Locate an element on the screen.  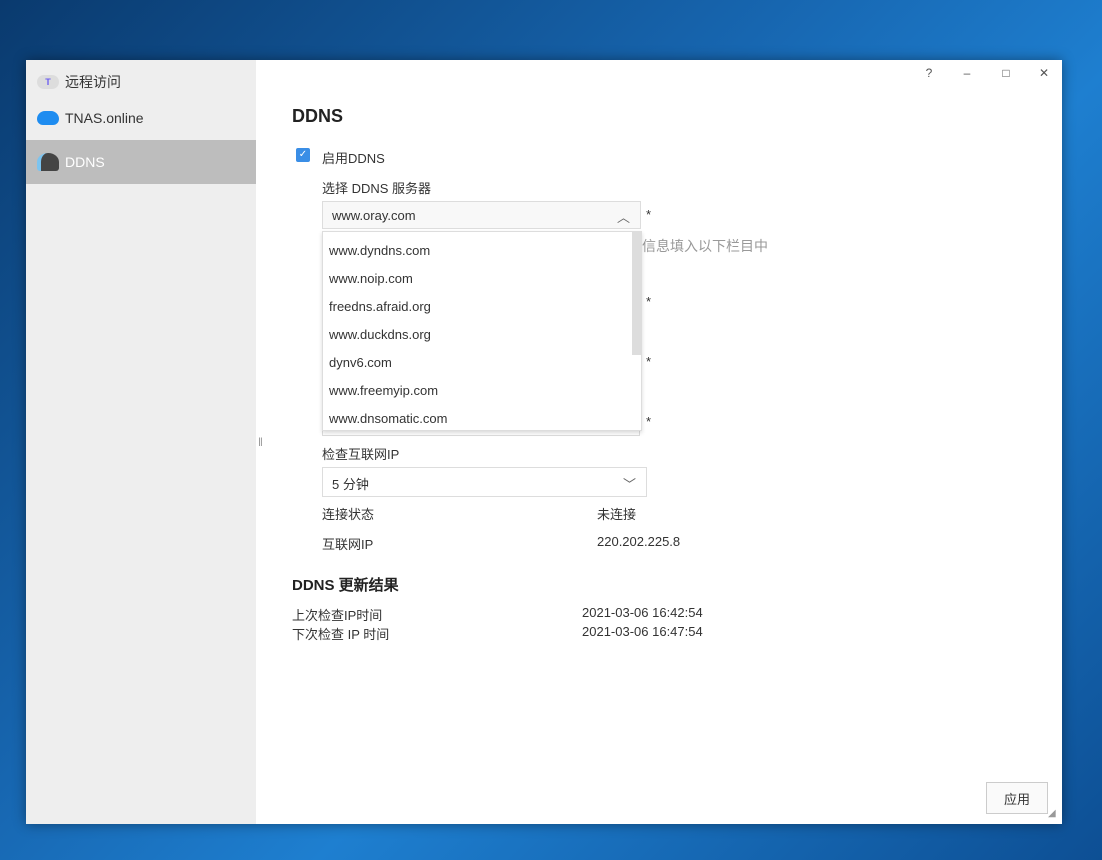
option-freedns: freedns.afraid.org is located at coordinates (380, 306).